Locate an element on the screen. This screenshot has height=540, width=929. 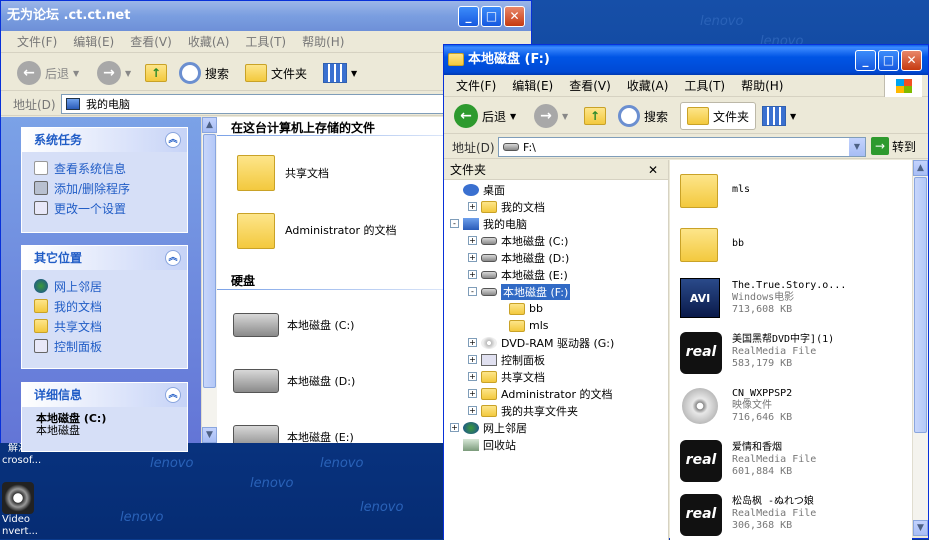
drive-c: 本地磁盘 (C:) is located at coordinates (293, 325).